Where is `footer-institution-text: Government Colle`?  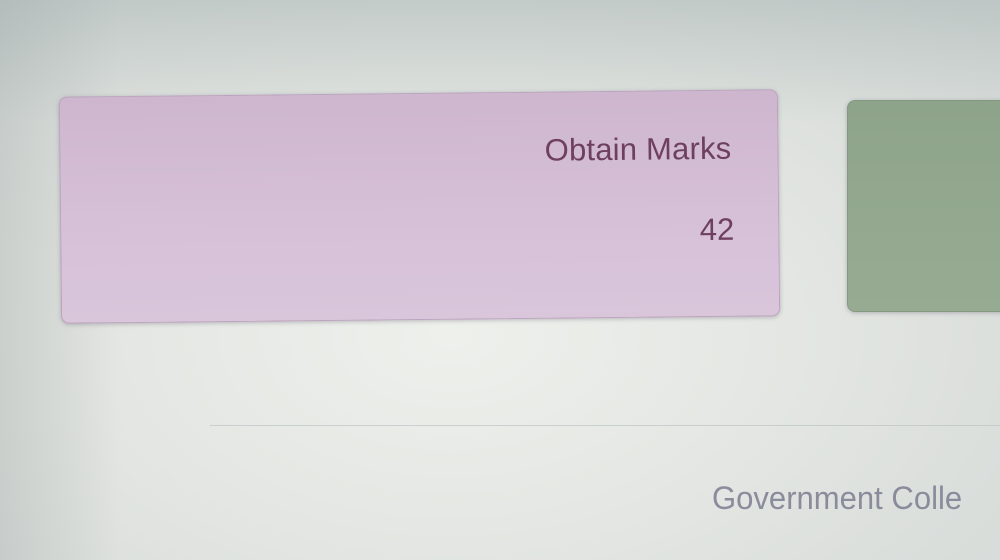 footer-institution-text: Government Colle is located at coordinates (837, 498).